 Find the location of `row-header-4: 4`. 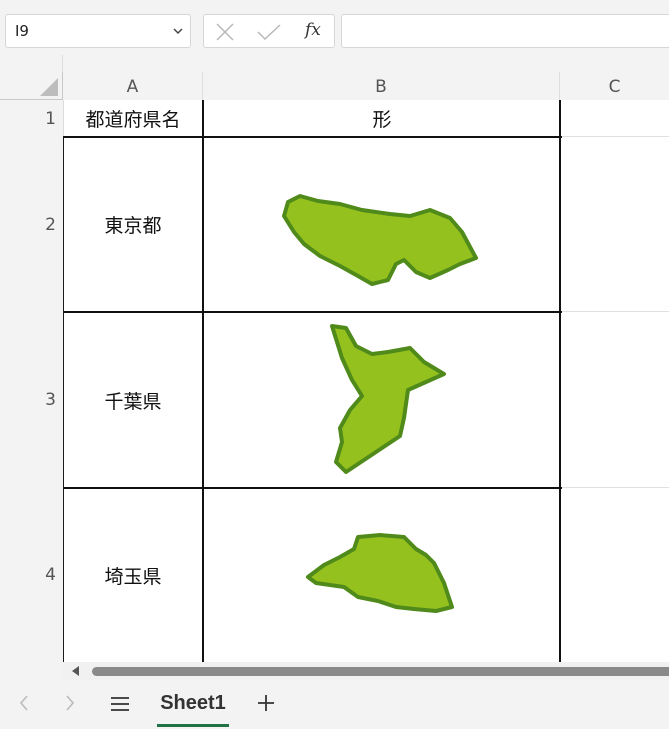

row-header-4: 4 is located at coordinates (31, 575).